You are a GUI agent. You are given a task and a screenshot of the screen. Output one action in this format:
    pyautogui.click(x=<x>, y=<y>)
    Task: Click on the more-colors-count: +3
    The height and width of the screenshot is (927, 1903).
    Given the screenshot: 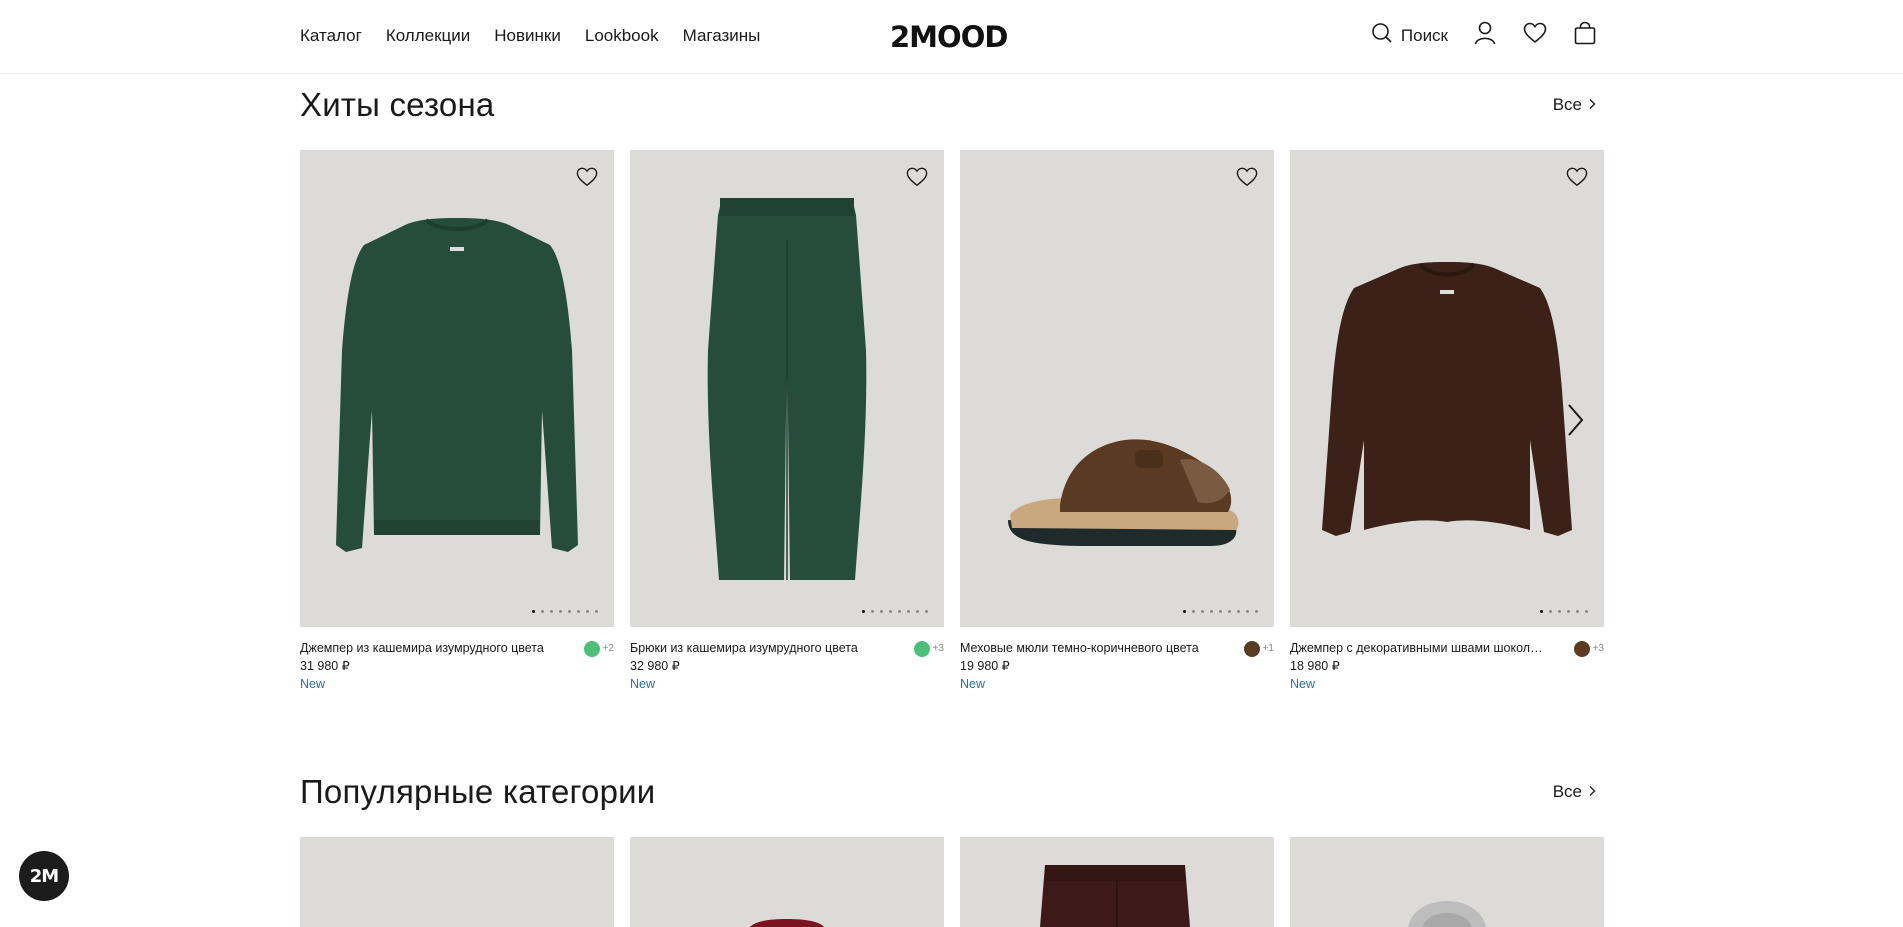 What is the action you would take?
    pyautogui.click(x=938, y=648)
    